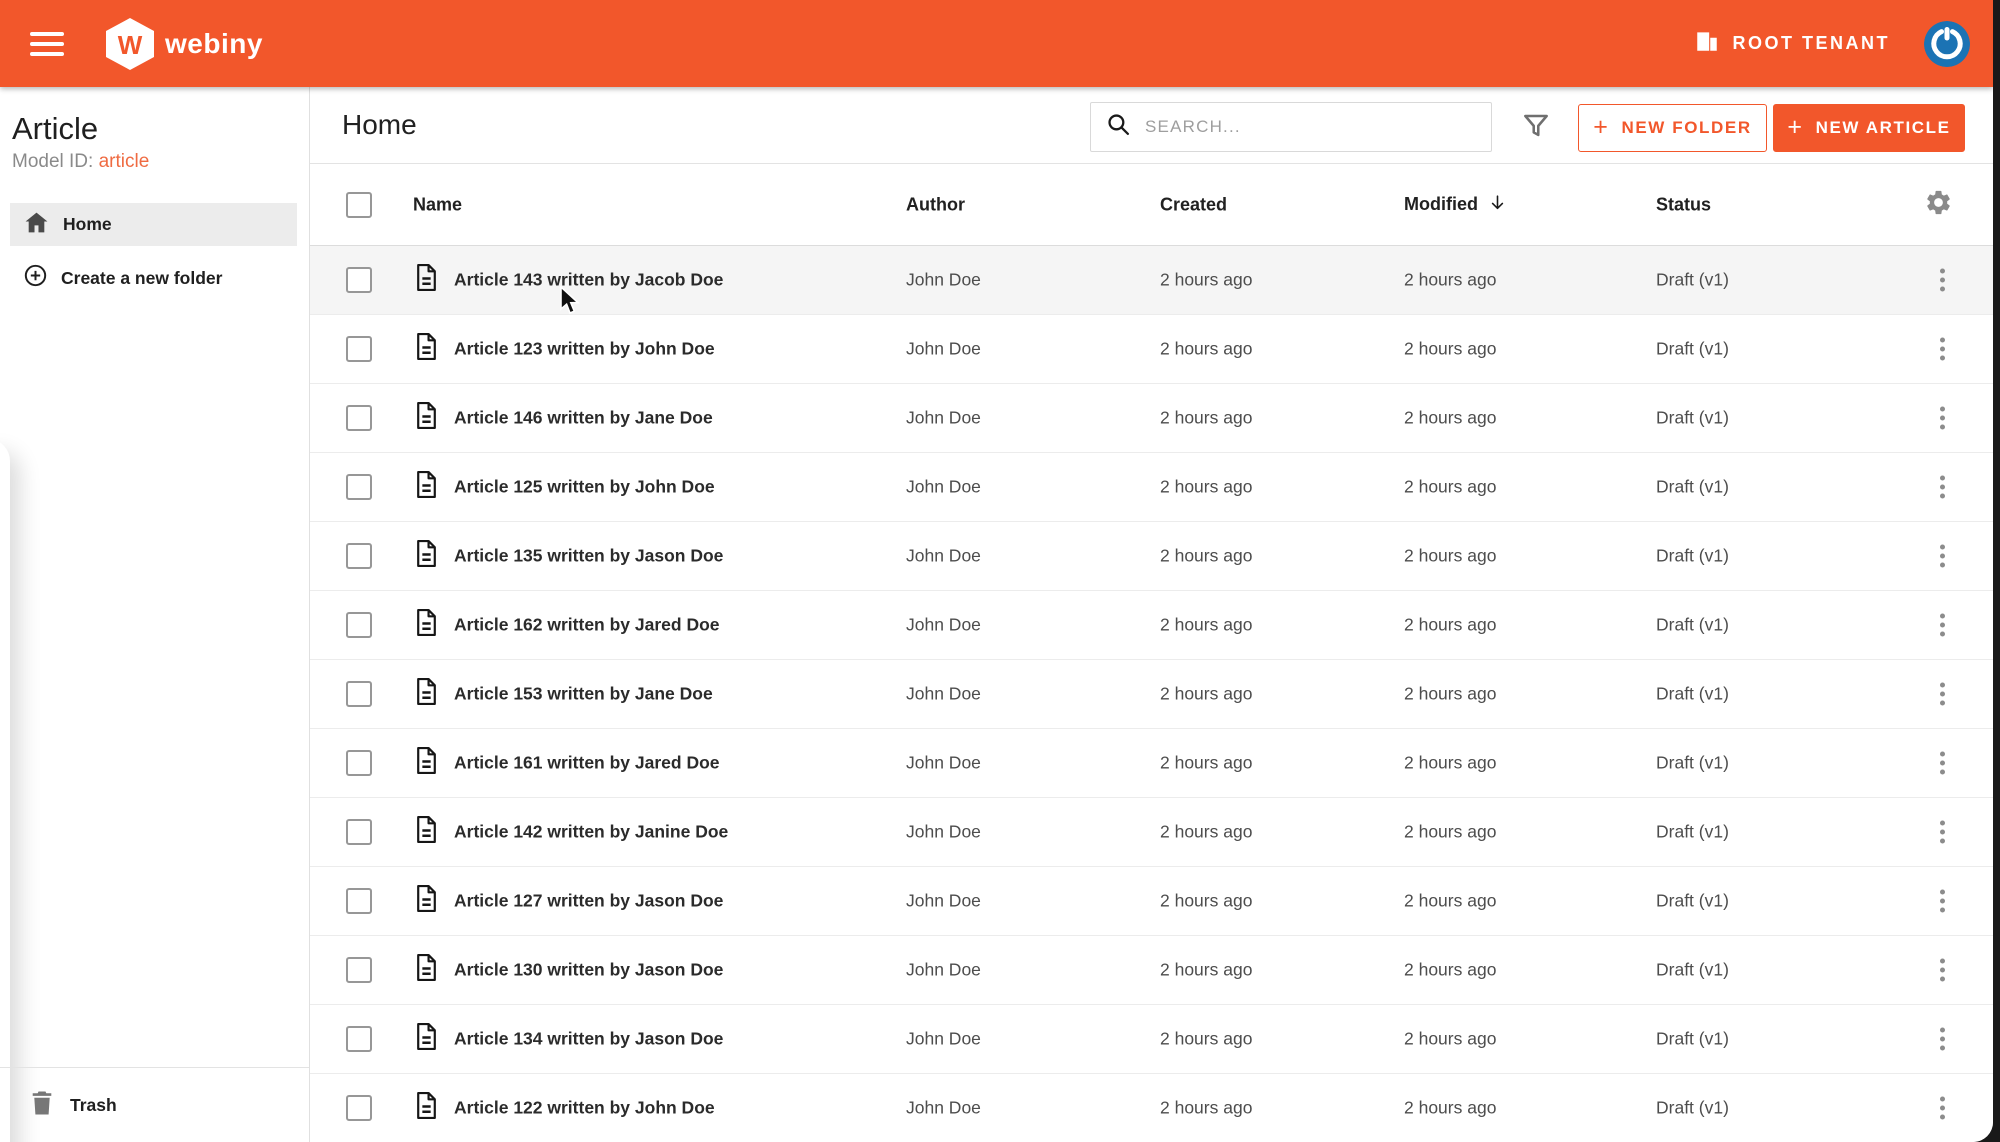  I want to click on tenant-selector: ROOT TENANT, so click(1792, 43).